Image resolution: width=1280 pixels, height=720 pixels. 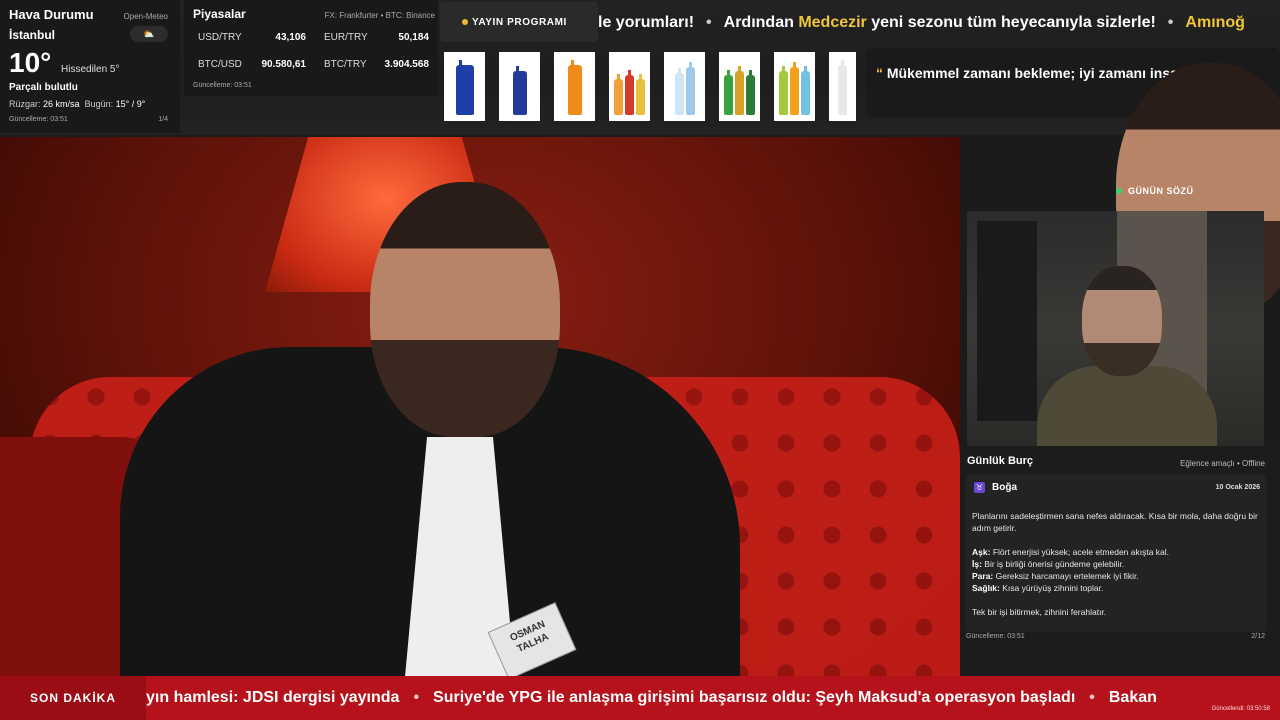 I want to click on weather-wind: Rüzgar: 26 km/sa Bugün: 15° / 9°, so click(x=77, y=104).